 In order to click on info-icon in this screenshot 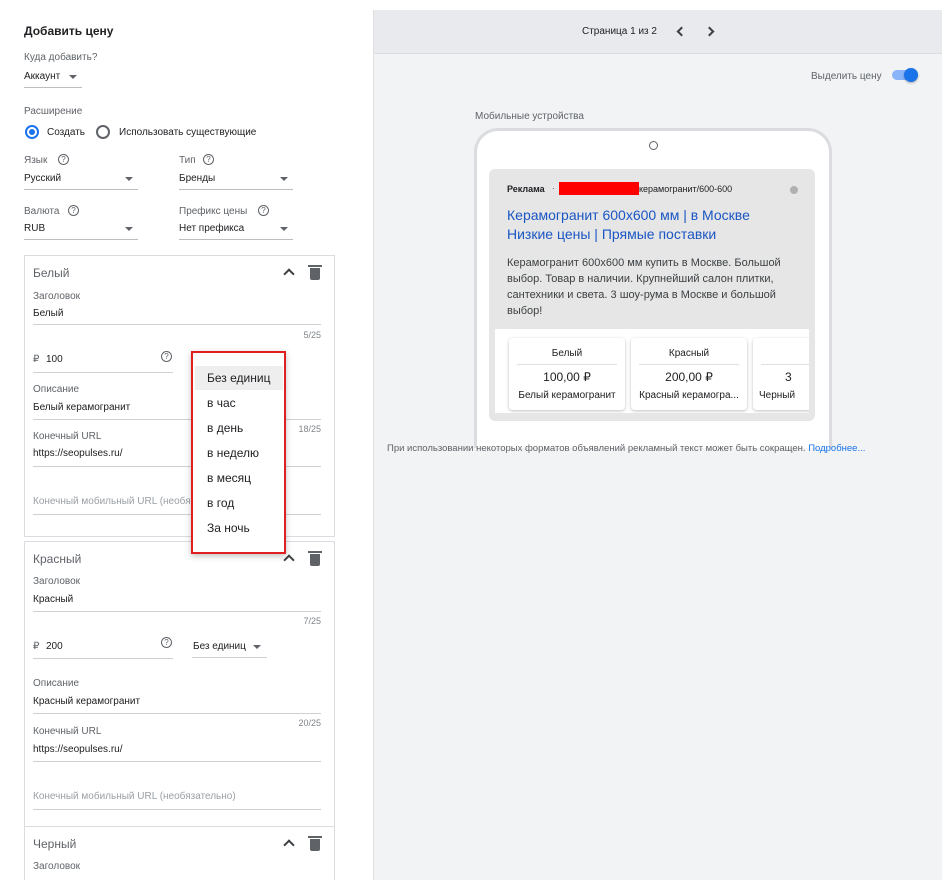, I will do `click(794, 190)`.